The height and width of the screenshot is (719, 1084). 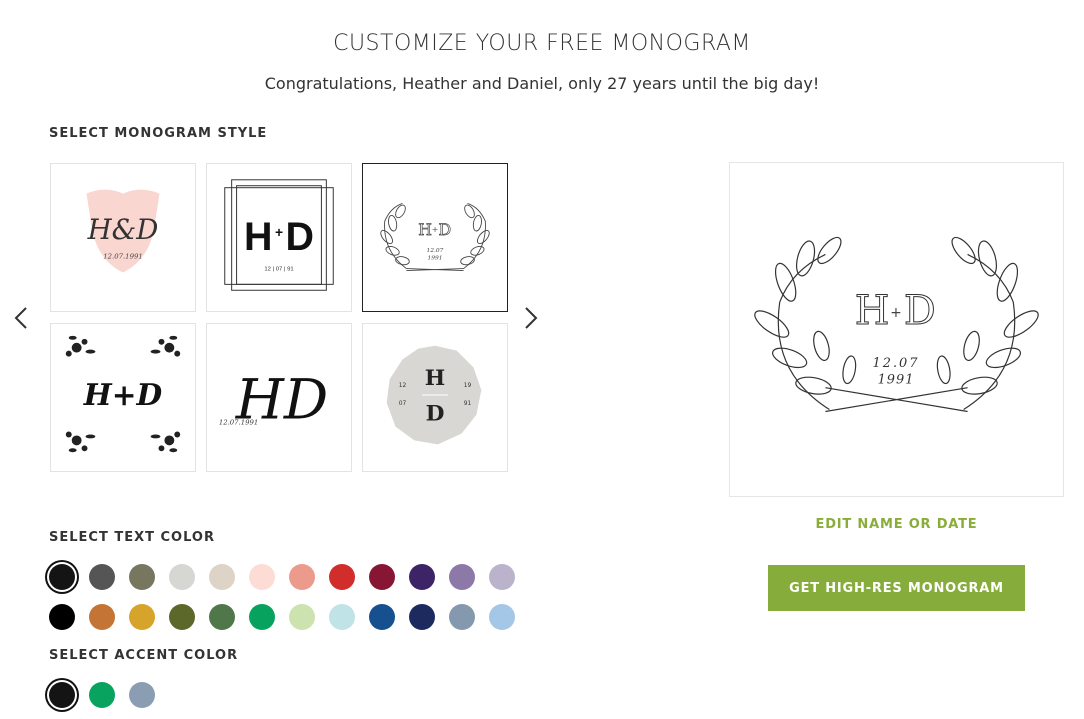 I want to click on block-square-monogram: H + D 12 | 07 | 91, so click(x=279, y=235).